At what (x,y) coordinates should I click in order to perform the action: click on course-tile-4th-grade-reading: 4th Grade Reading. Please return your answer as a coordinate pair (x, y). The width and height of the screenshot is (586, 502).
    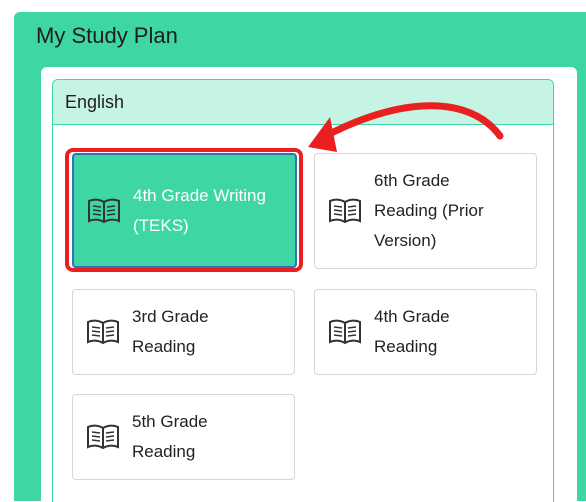
    Looking at the image, I should click on (425, 332).